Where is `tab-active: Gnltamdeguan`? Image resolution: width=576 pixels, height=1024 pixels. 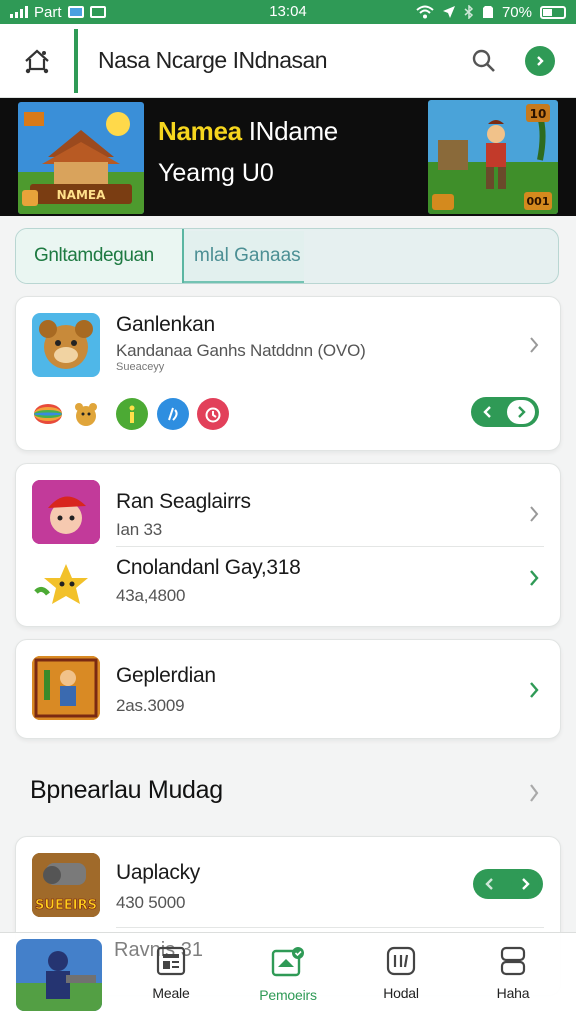 tab-active: Gnltamdeguan is located at coordinates (100, 256).